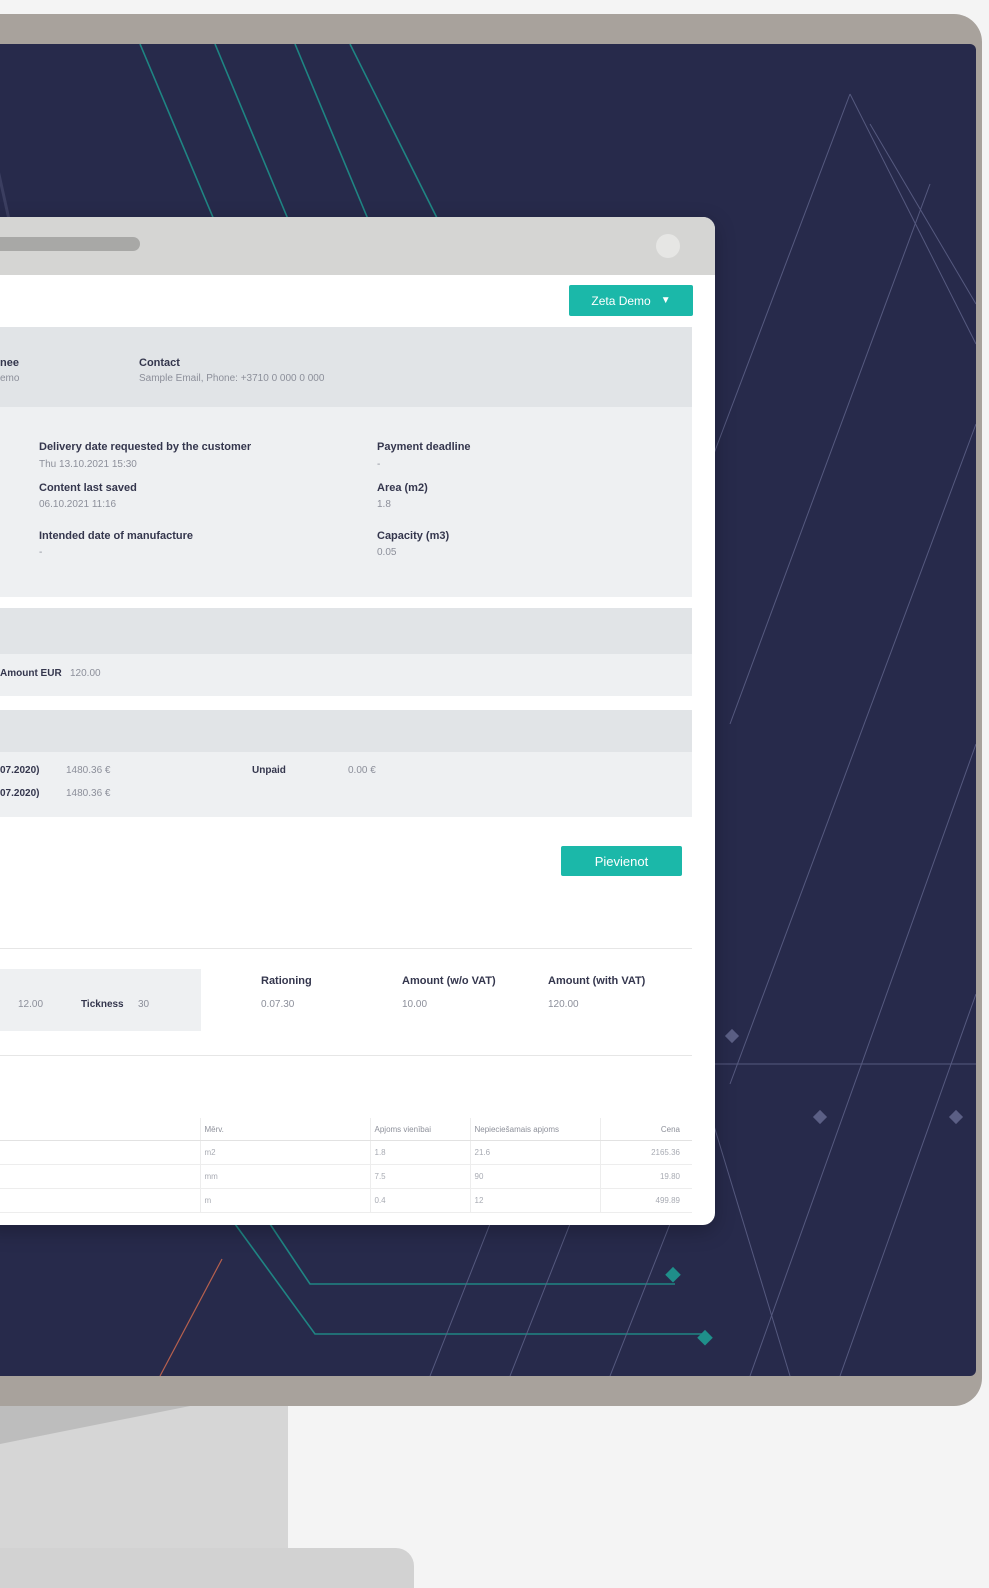 The height and width of the screenshot is (1588, 989). I want to click on table-cell: 499.89, so click(645, 1200).